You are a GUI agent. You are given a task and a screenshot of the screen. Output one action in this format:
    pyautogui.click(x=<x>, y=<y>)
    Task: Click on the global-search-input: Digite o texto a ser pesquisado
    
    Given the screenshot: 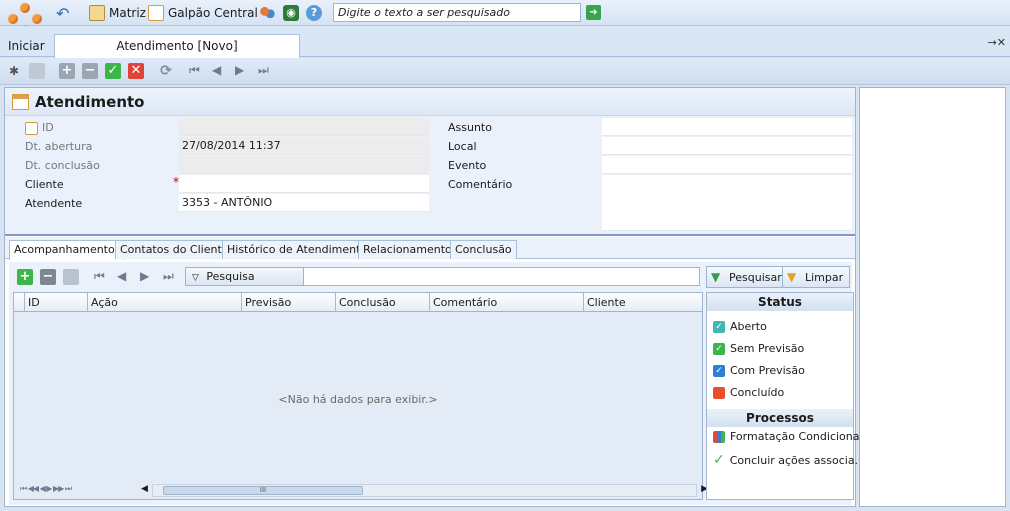 What is the action you would take?
    pyautogui.click(x=457, y=12)
    